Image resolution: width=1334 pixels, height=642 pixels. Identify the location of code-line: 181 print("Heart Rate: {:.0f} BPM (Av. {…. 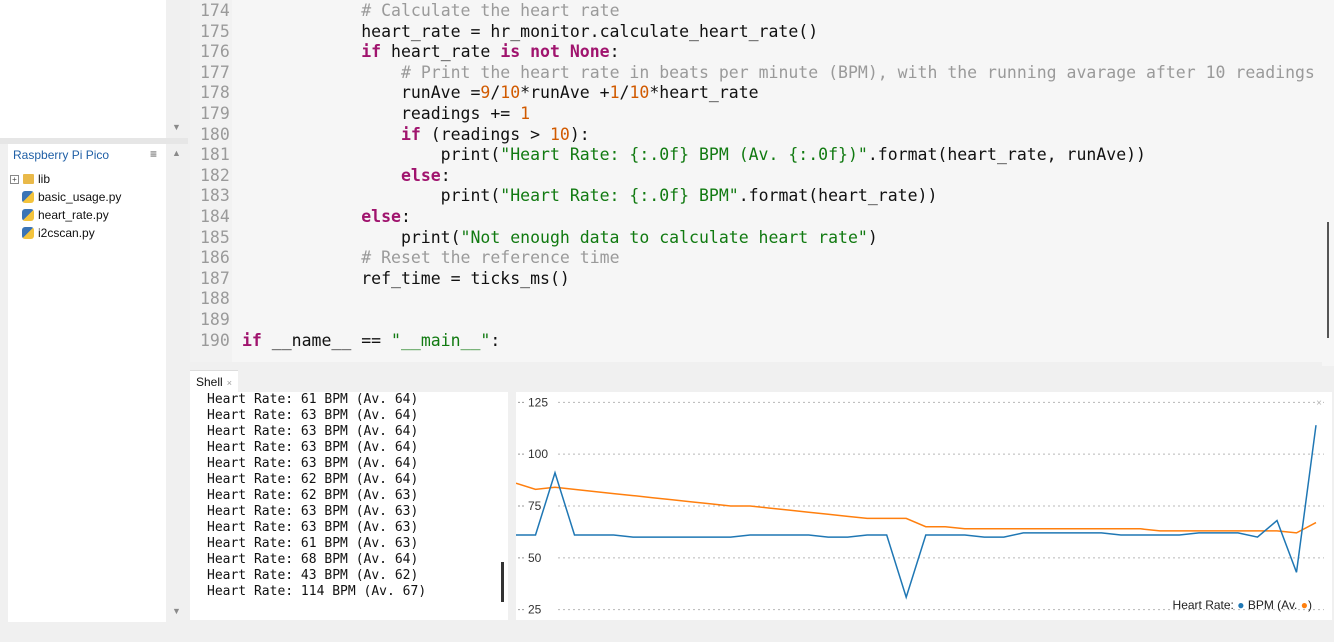
(756, 154).